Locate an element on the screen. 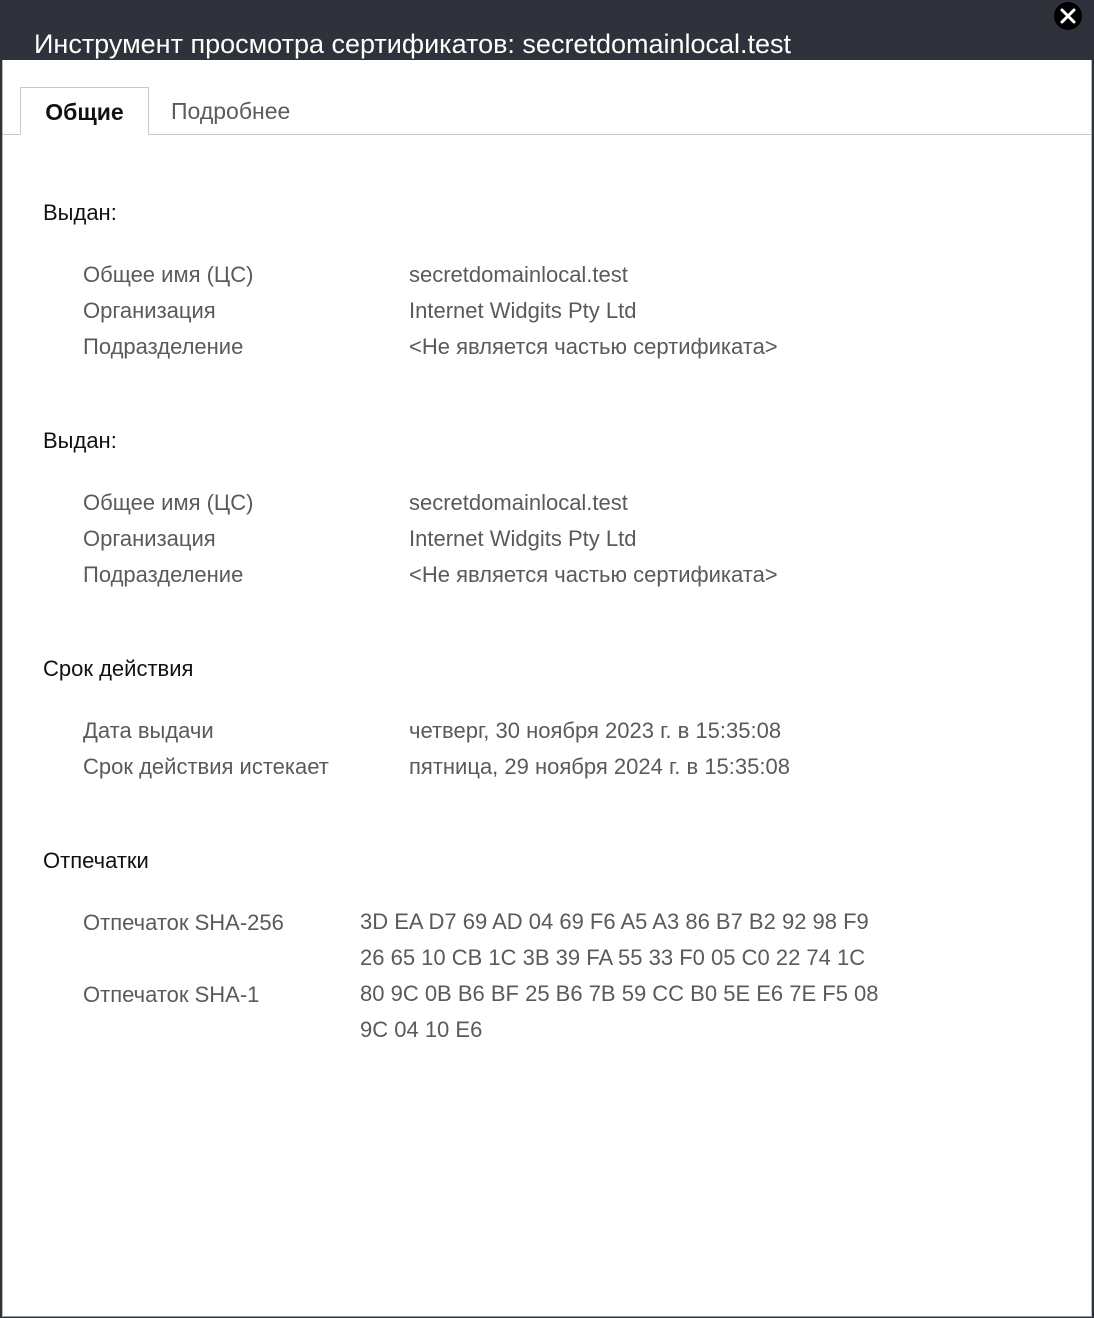 This screenshot has height=1318, width=1094. issue-date-label: Дата выдачи is located at coordinates (148, 730).